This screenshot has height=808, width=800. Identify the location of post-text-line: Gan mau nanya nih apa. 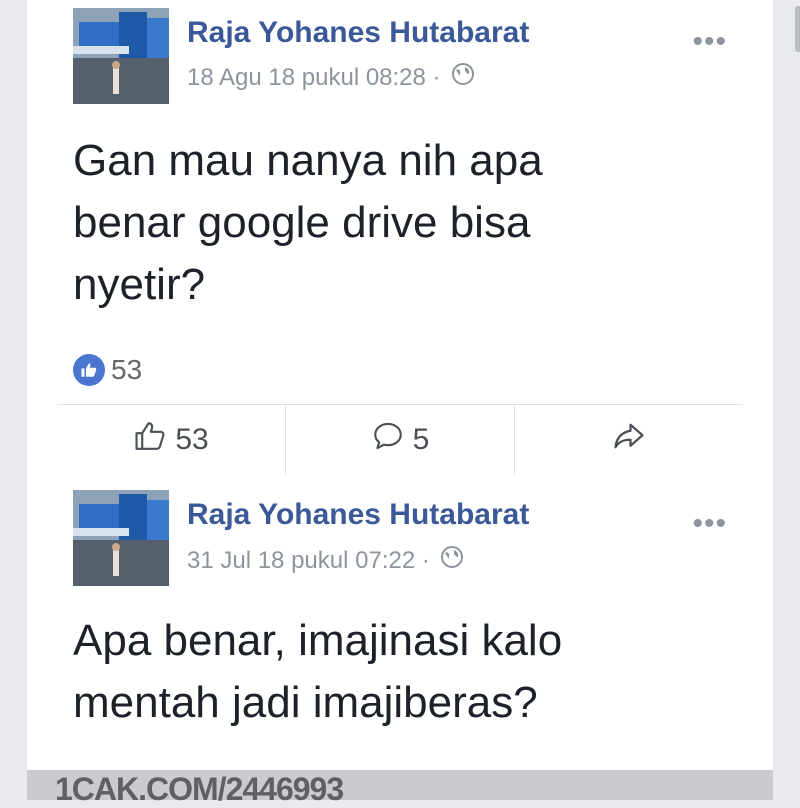
(308, 160).